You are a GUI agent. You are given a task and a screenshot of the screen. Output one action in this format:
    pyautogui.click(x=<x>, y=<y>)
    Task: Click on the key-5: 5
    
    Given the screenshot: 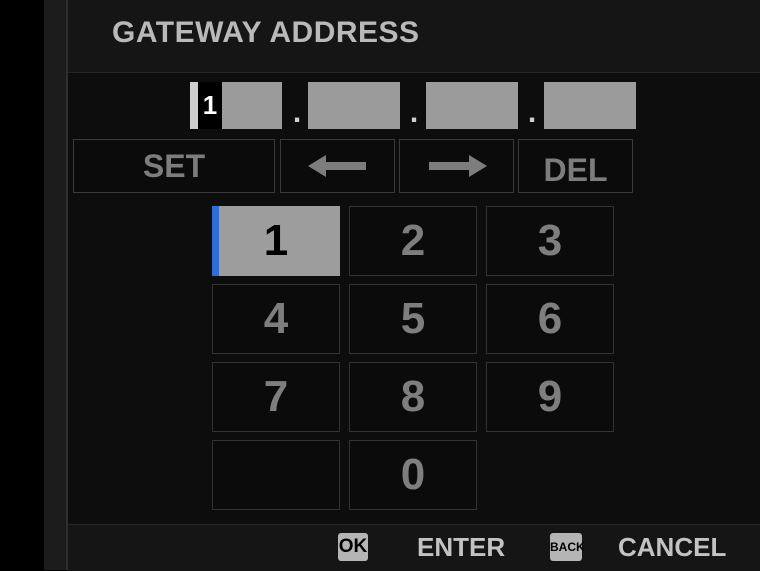 What is the action you would take?
    pyautogui.click(x=413, y=319)
    